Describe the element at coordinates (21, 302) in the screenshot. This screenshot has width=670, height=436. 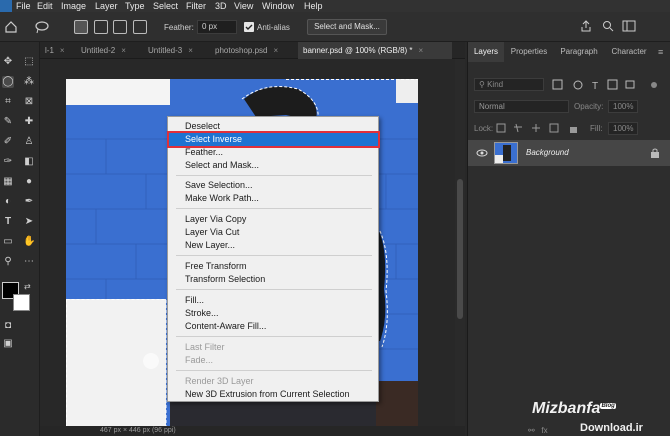
I see `background-color-swatch` at that location.